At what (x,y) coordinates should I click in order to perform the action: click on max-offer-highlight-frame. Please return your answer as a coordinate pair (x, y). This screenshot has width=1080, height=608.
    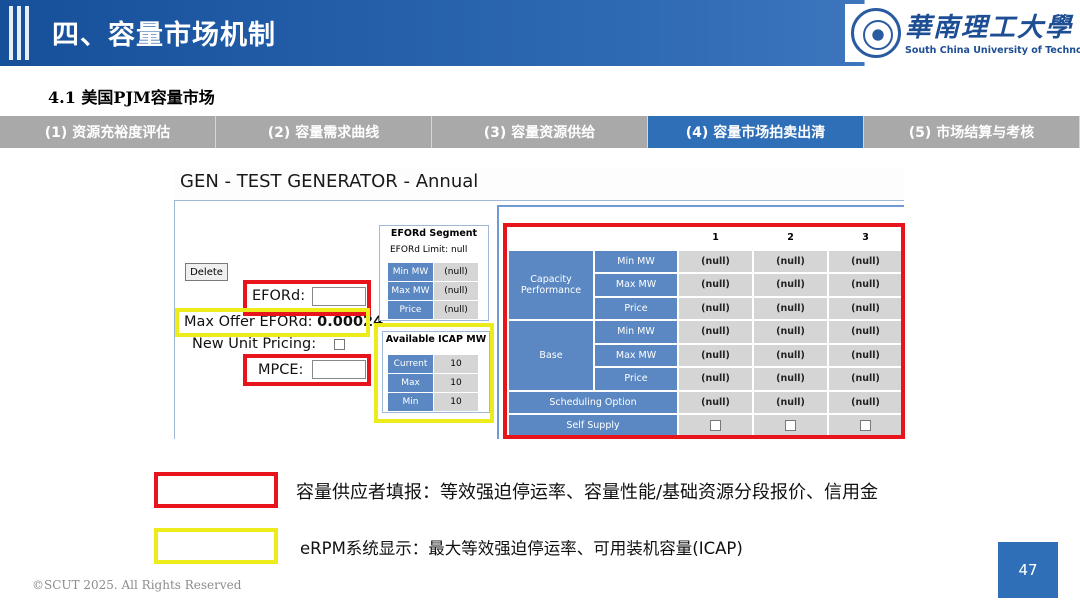
    Looking at the image, I should click on (272, 322).